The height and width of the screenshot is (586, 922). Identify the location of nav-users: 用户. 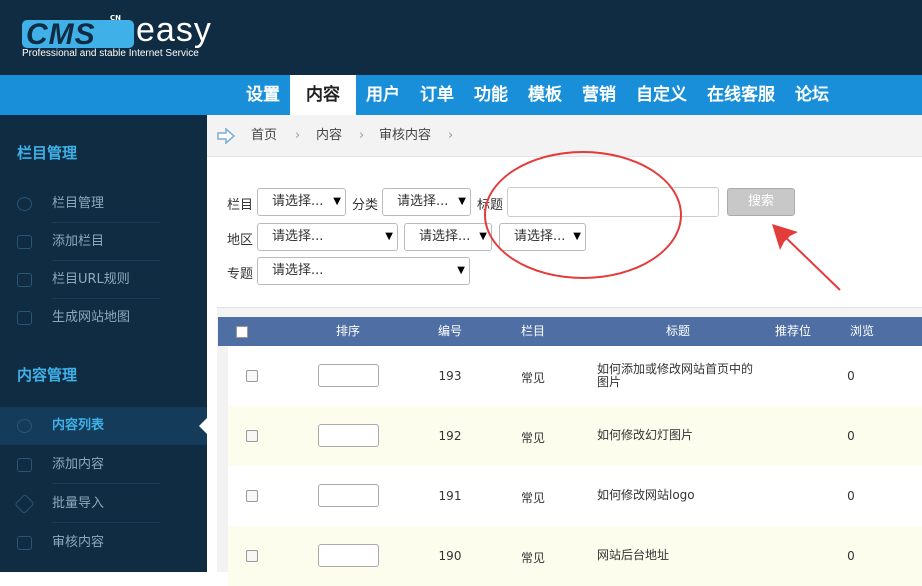
(383, 95).